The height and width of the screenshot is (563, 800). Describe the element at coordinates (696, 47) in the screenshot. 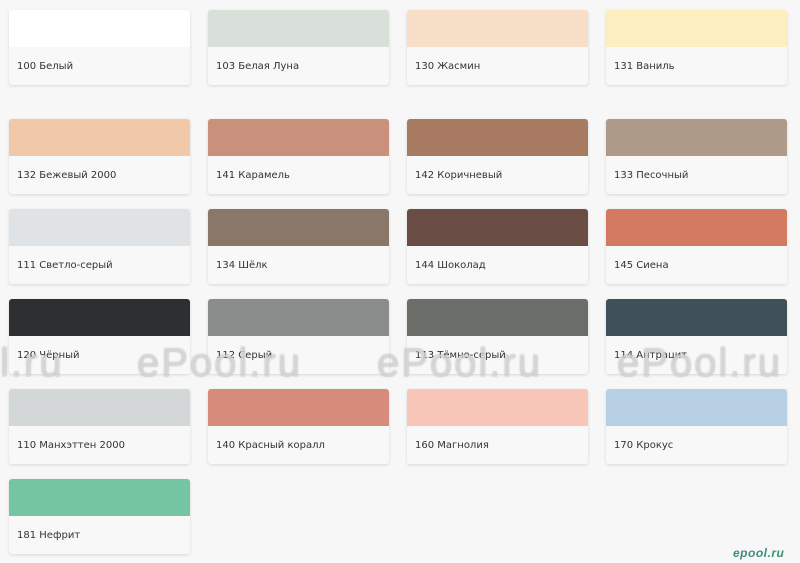

I see `color-card: 131 Ваниль` at that location.